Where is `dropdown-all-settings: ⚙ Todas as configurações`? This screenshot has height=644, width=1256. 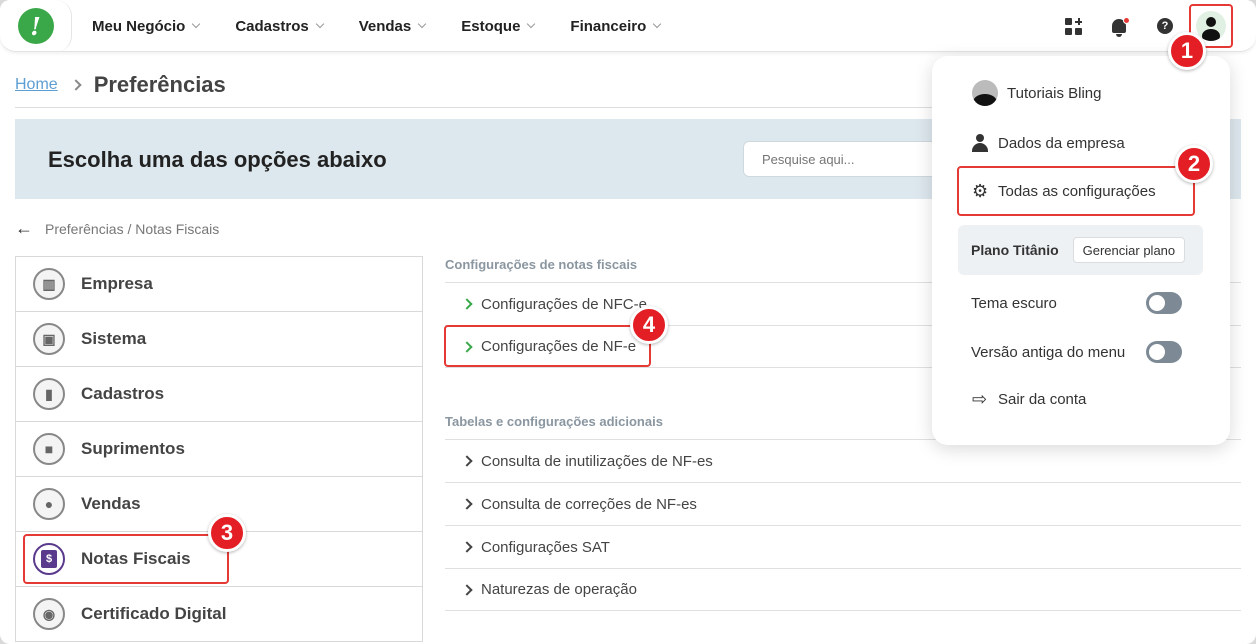 dropdown-all-settings: ⚙ Todas as configurações is located at coordinates (1081, 191).